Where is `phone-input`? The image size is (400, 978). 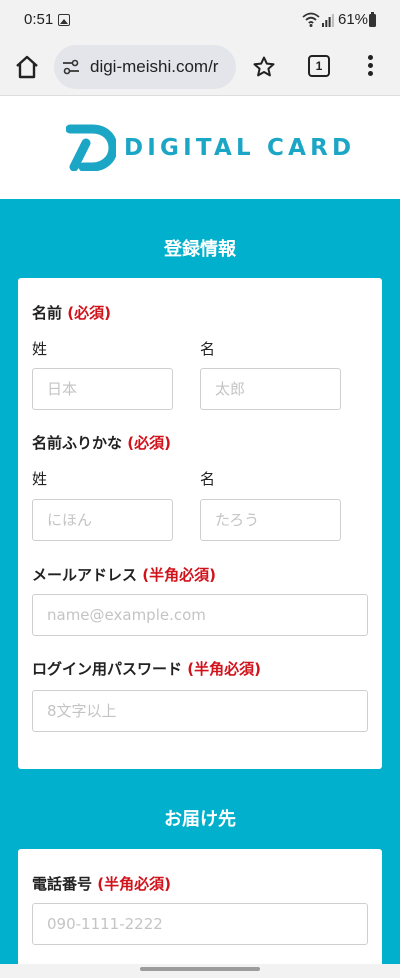 phone-input is located at coordinates (200, 924).